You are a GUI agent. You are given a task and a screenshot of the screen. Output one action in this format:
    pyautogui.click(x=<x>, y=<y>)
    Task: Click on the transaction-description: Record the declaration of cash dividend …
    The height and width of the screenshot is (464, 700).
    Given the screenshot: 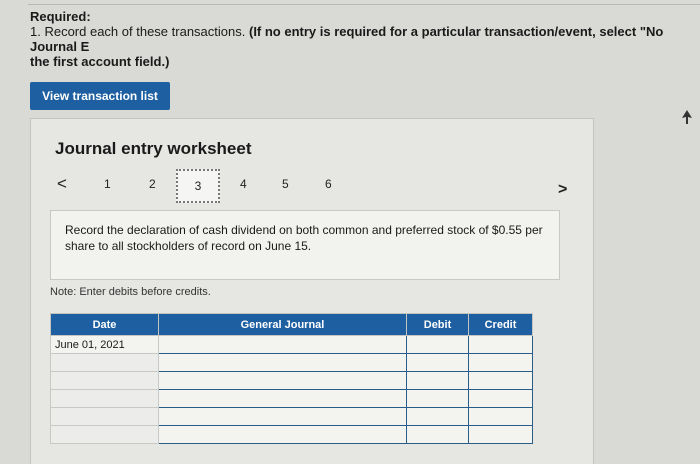 What is the action you would take?
    pyautogui.click(x=304, y=238)
    